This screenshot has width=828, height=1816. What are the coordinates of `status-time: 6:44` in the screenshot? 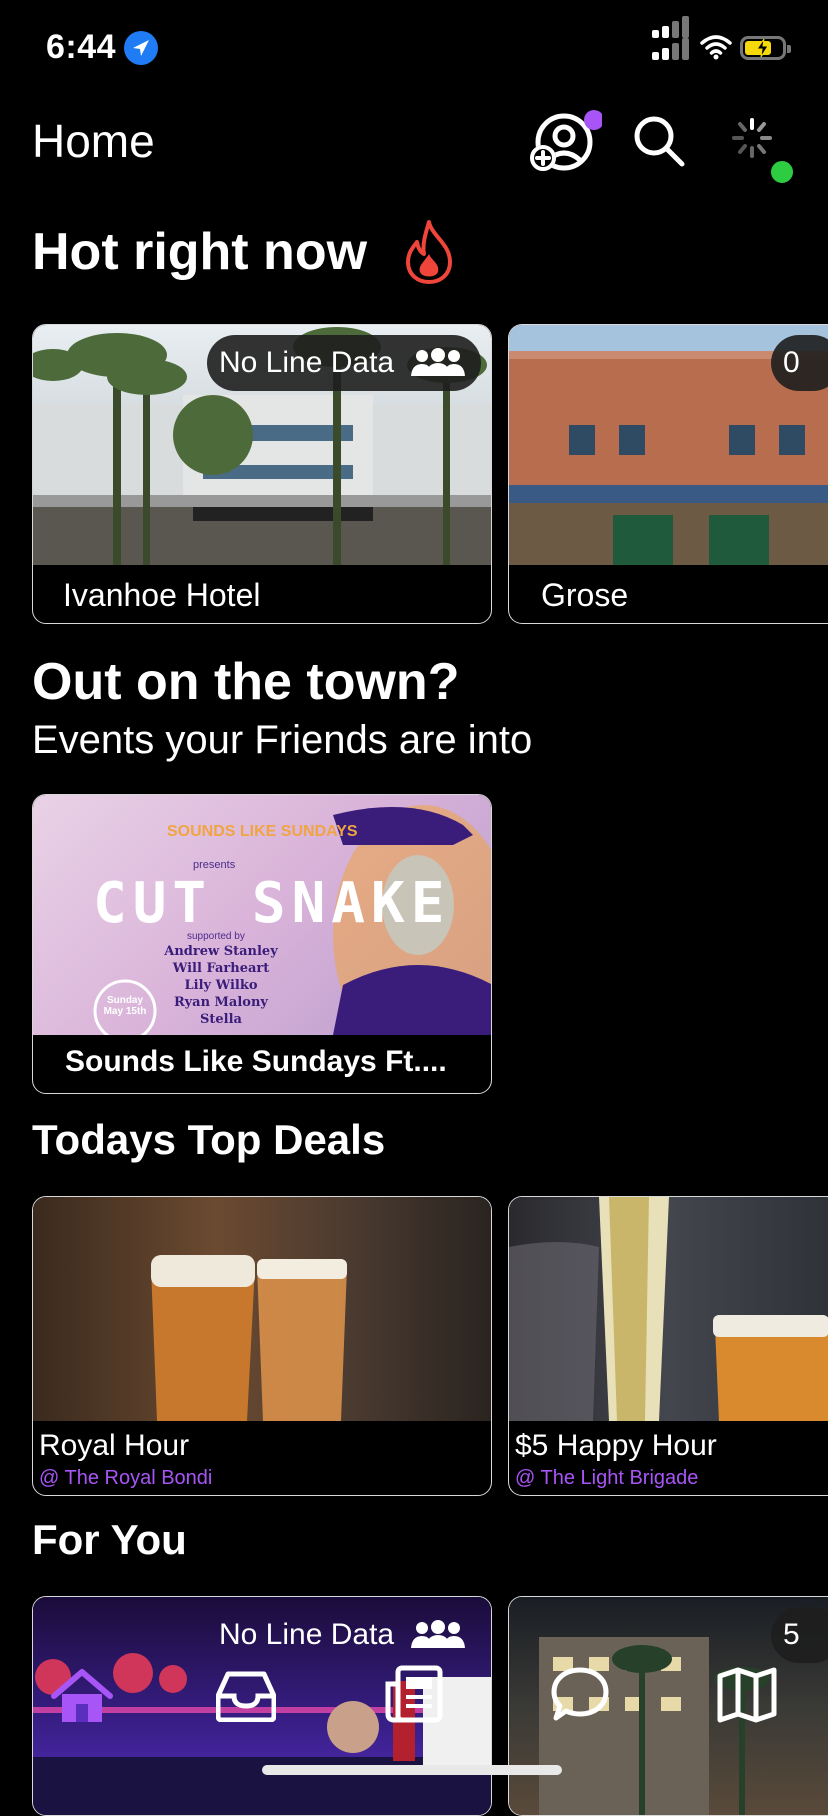 It's located at (81, 47).